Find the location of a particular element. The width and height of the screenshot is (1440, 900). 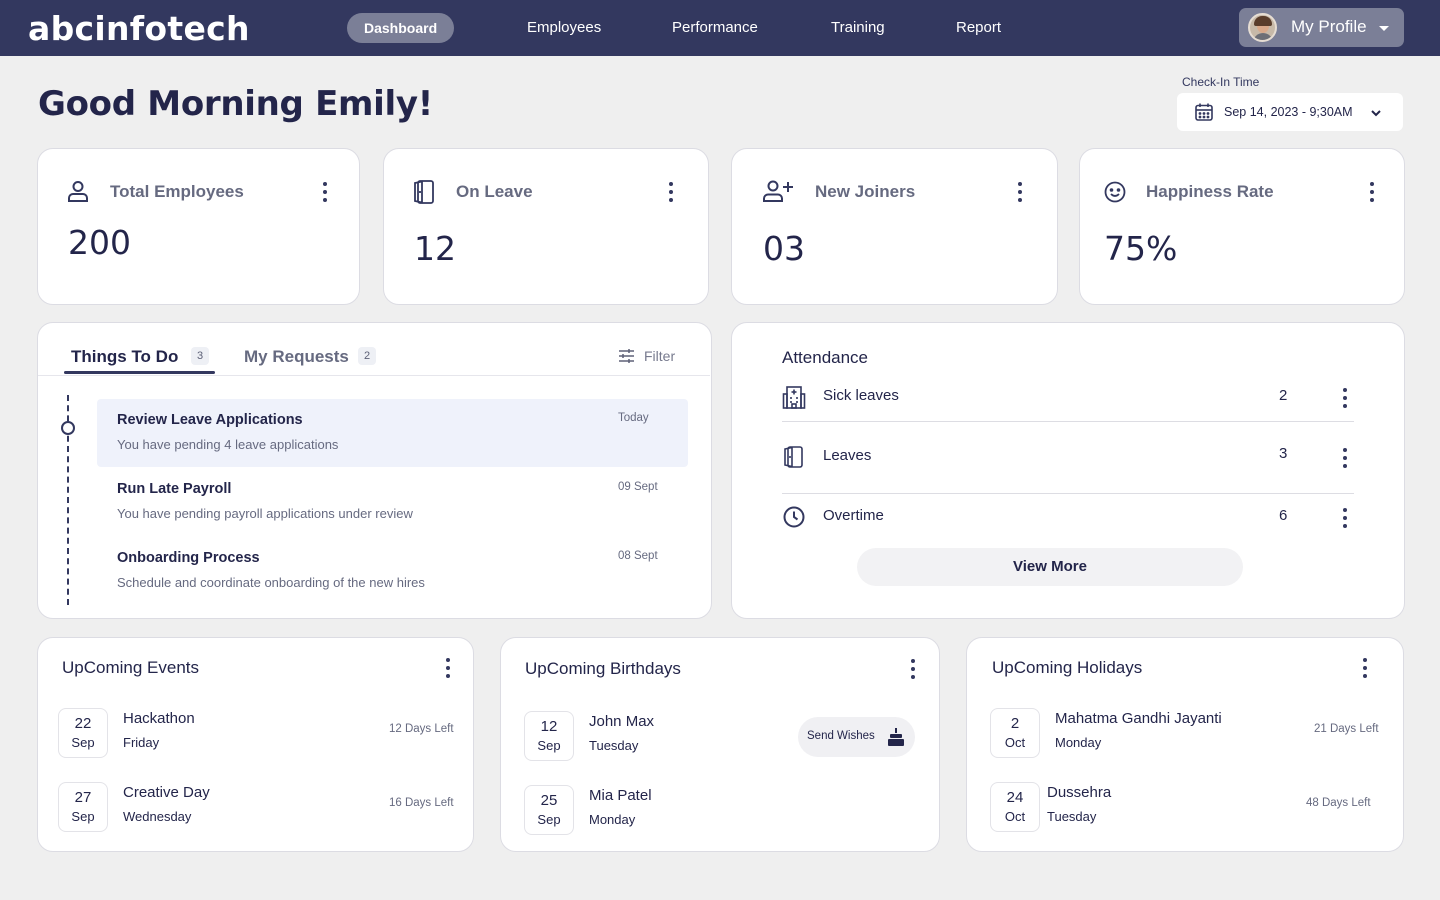

date-month: Oct is located at coordinates (1015, 816).